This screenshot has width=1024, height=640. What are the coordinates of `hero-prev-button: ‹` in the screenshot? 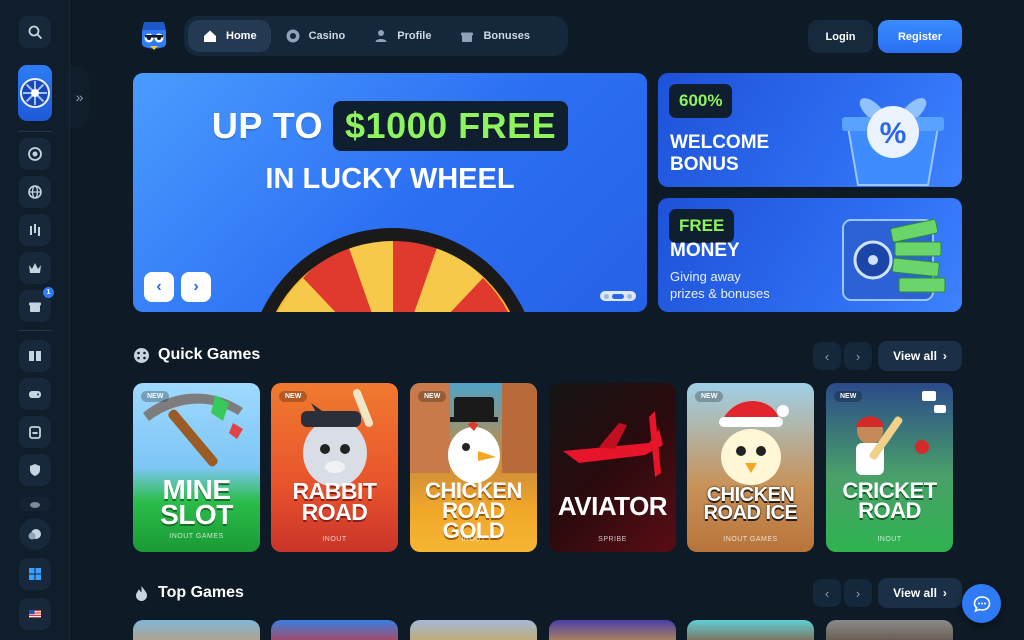 It's located at (159, 287).